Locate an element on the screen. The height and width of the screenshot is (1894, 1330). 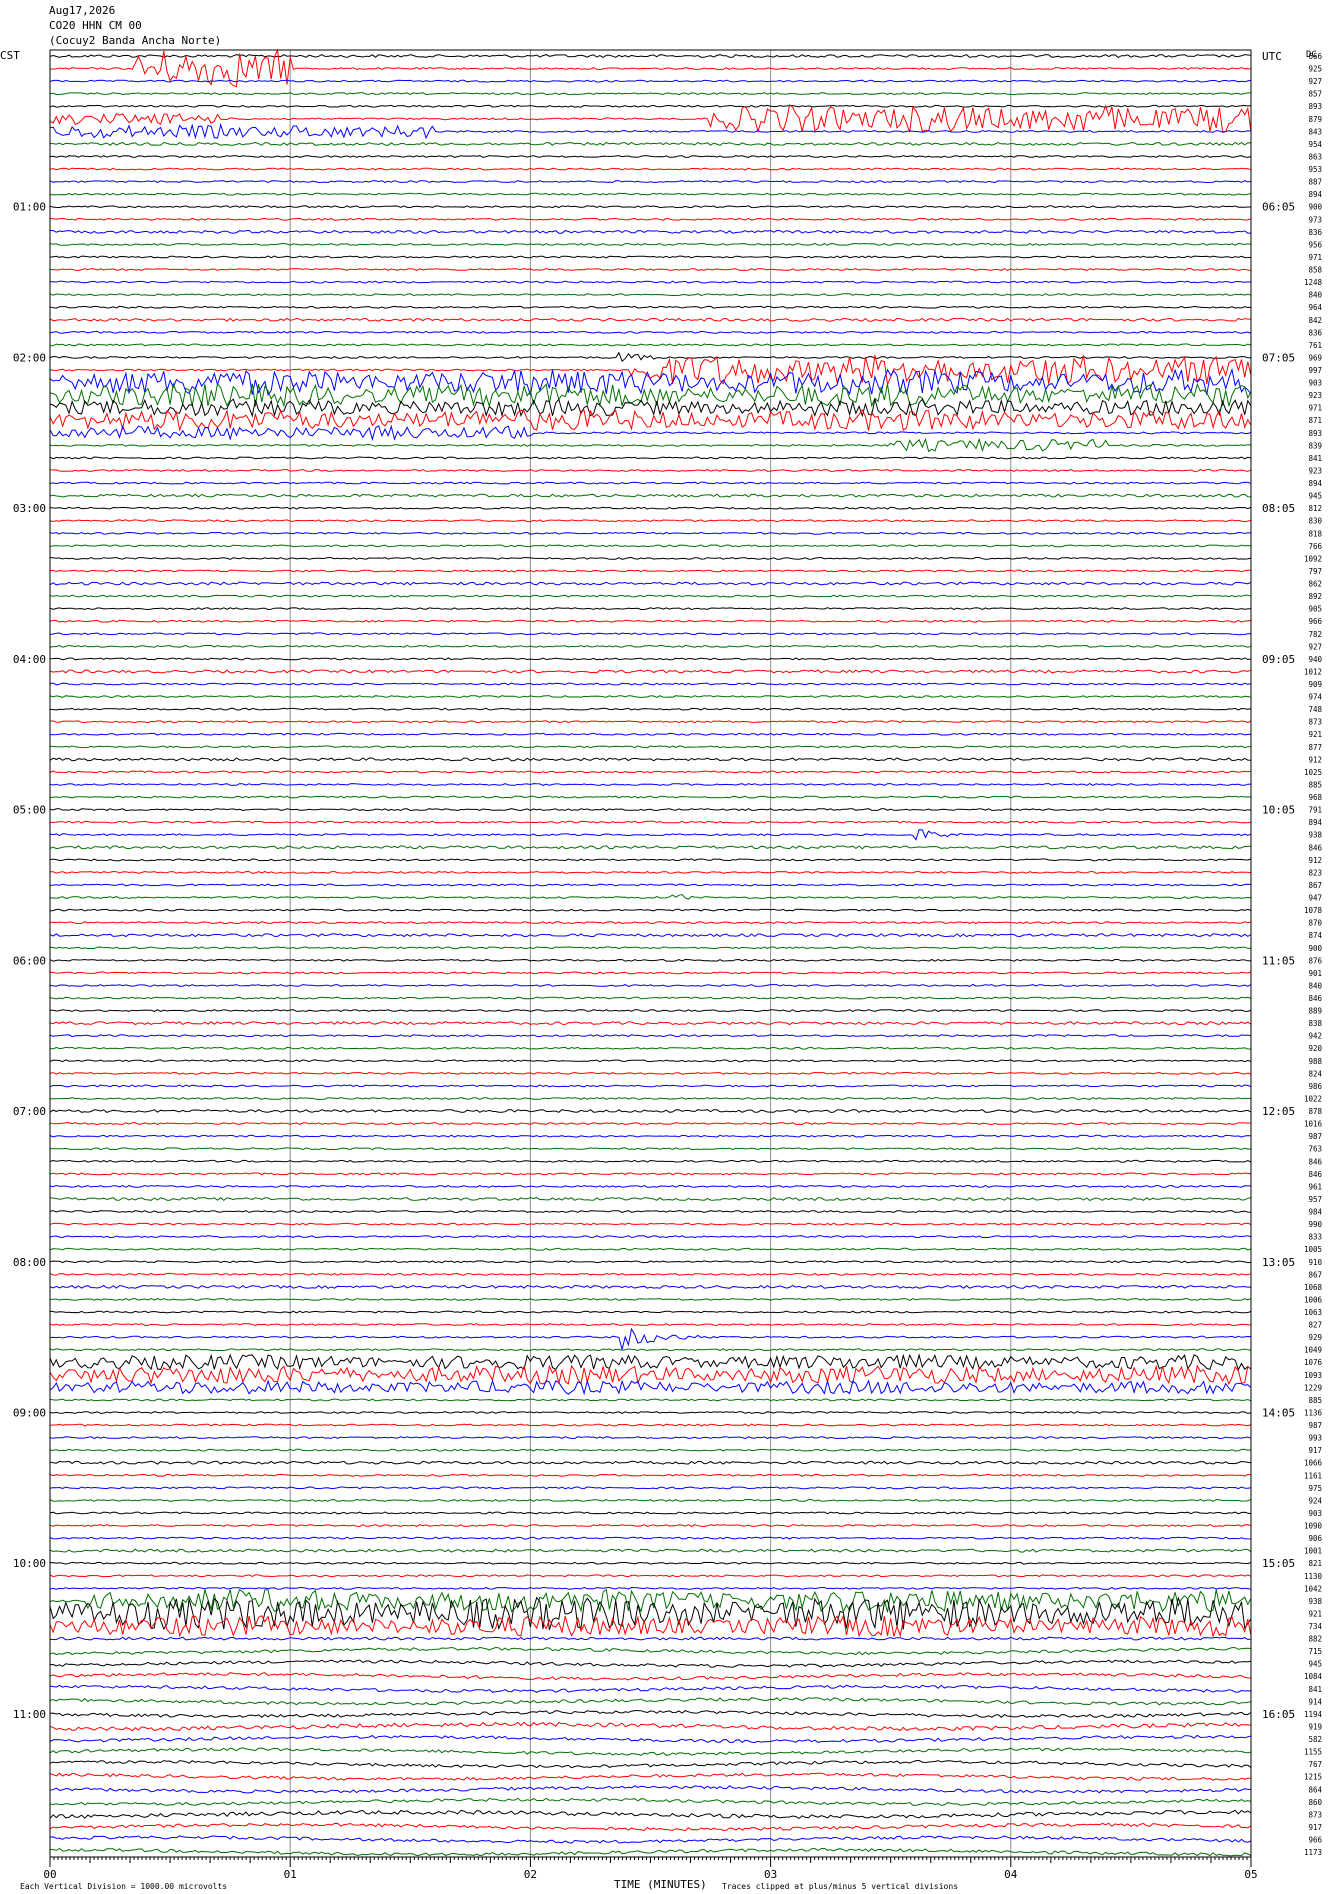
dc-offset-label: 942 is located at coordinates (1315, 1036).